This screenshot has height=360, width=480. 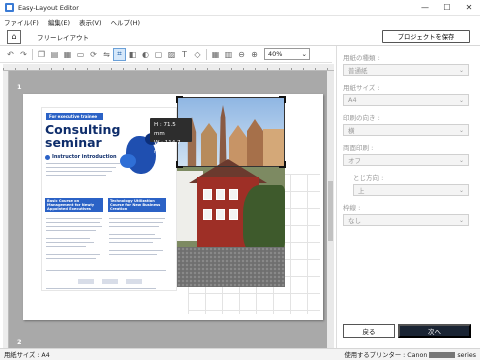 I want to click on next-button: 次へ, so click(x=434, y=331).